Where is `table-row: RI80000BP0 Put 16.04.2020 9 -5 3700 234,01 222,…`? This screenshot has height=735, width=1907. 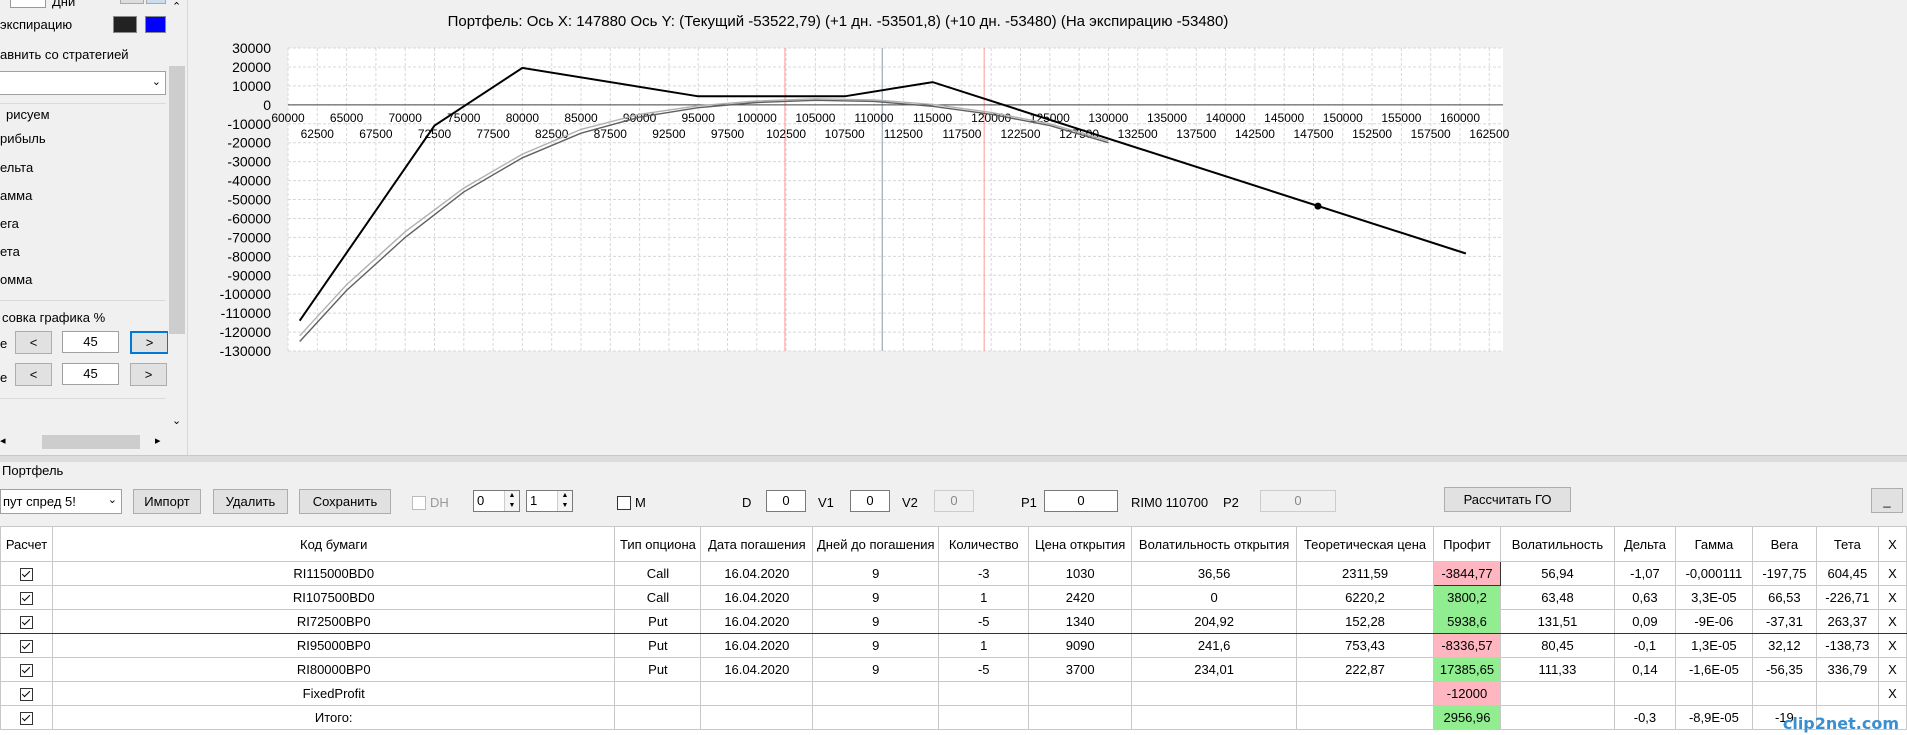 table-row: RI80000BP0 Put 16.04.2020 9 -5 3700 234,01 222,… is located at coordinates (953, 669).